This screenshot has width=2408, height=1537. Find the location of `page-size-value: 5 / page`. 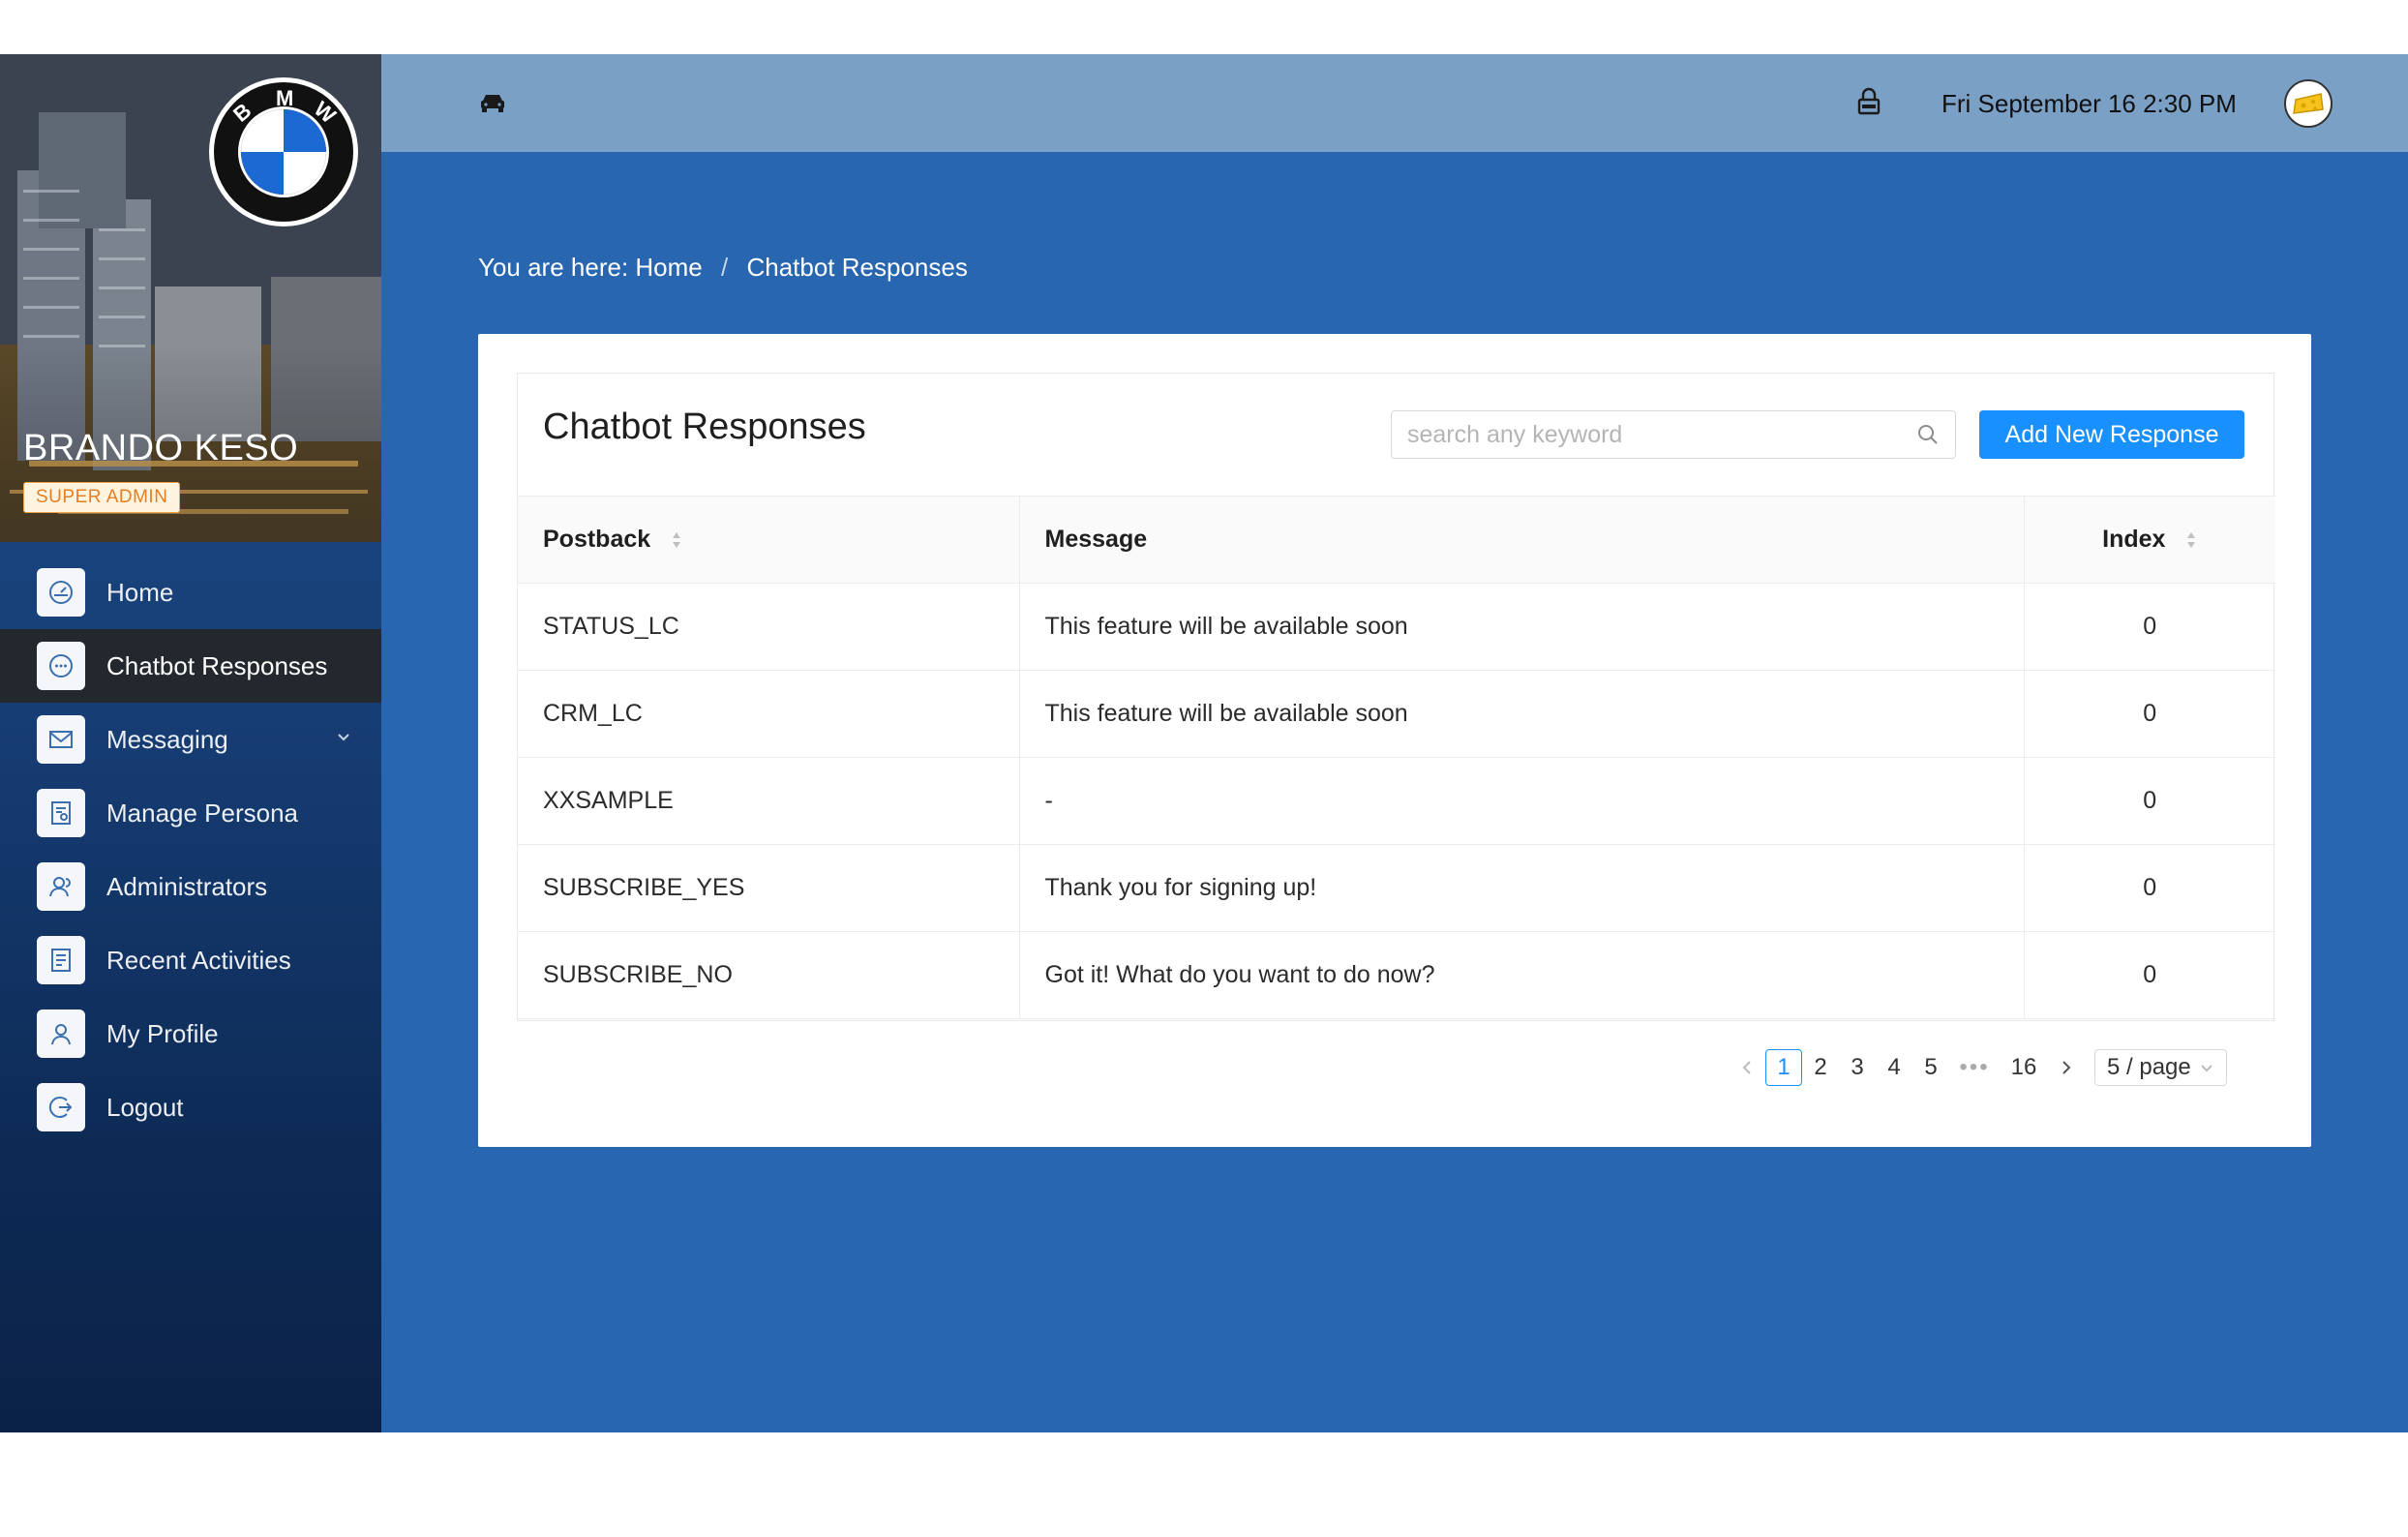

page-size-value: 5 / page is located at coordinates (2149, 1067).